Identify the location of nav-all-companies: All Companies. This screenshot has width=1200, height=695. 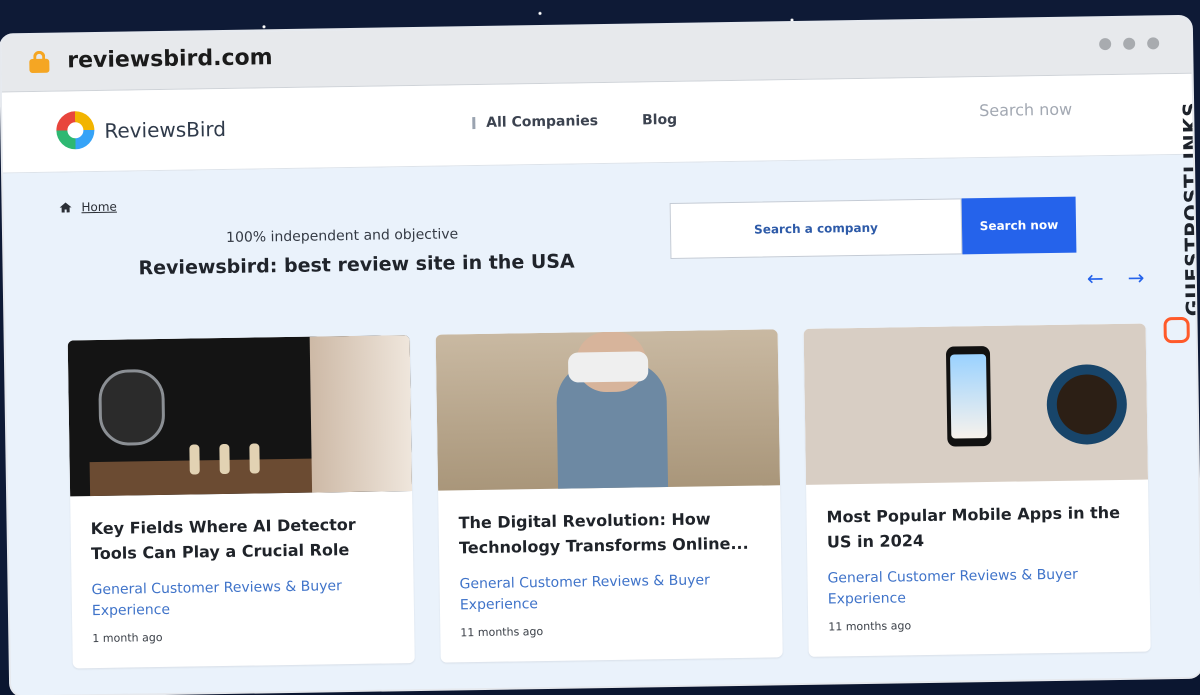
(535, 122).